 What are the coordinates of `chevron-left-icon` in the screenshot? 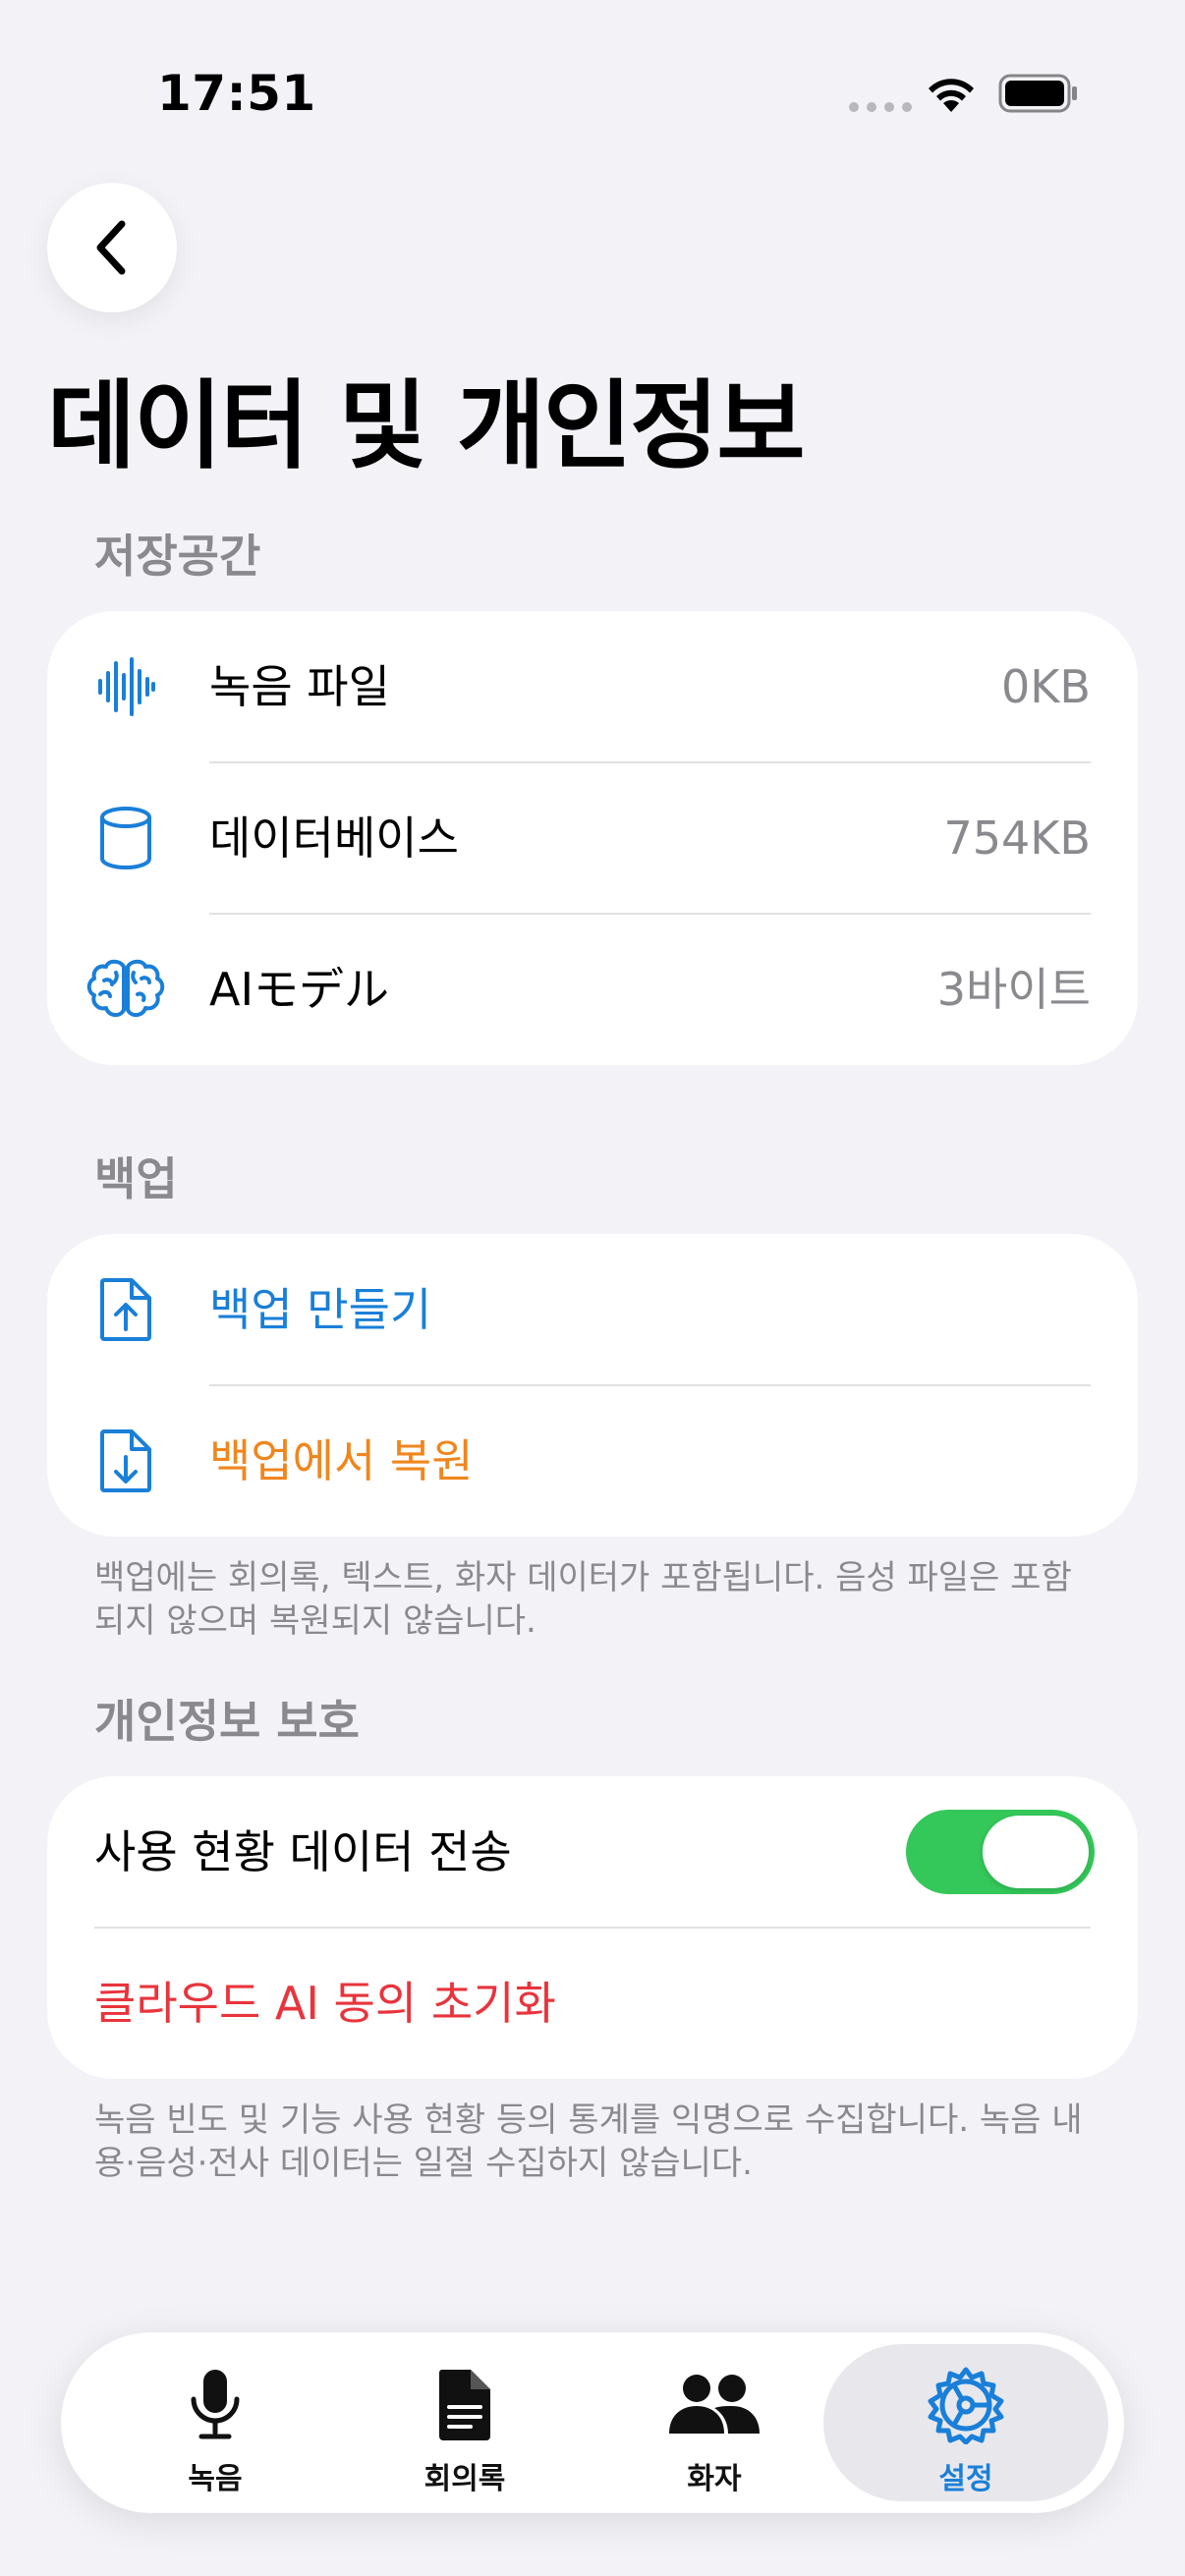 It's located at (111, 247).